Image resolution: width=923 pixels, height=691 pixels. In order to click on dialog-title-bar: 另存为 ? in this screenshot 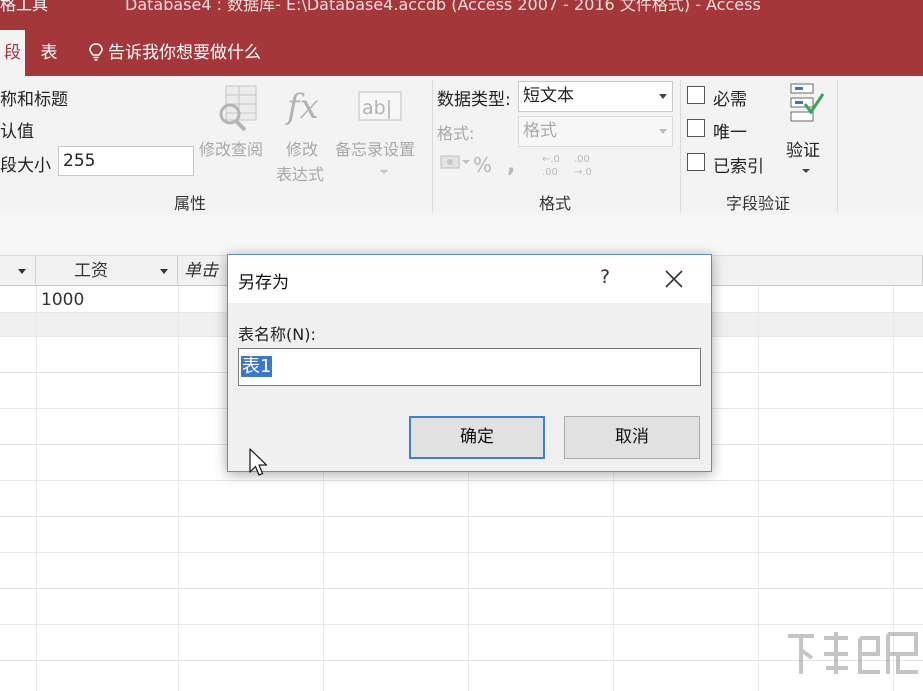, I will do `click(469, 279)`.